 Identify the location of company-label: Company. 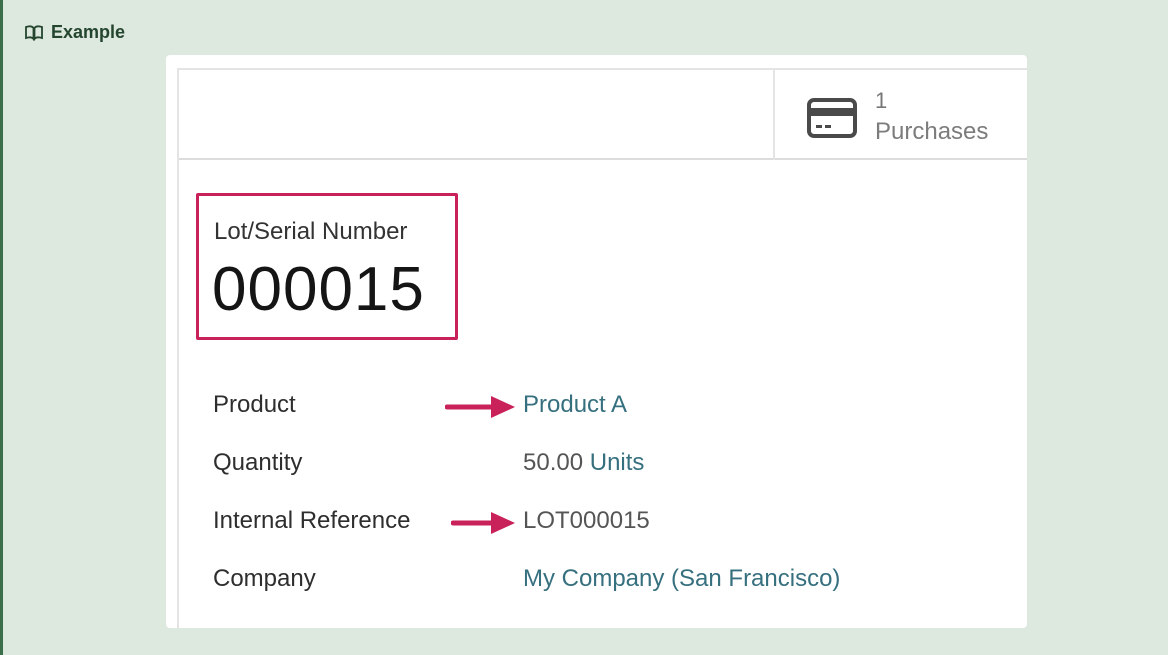
(264, 578).